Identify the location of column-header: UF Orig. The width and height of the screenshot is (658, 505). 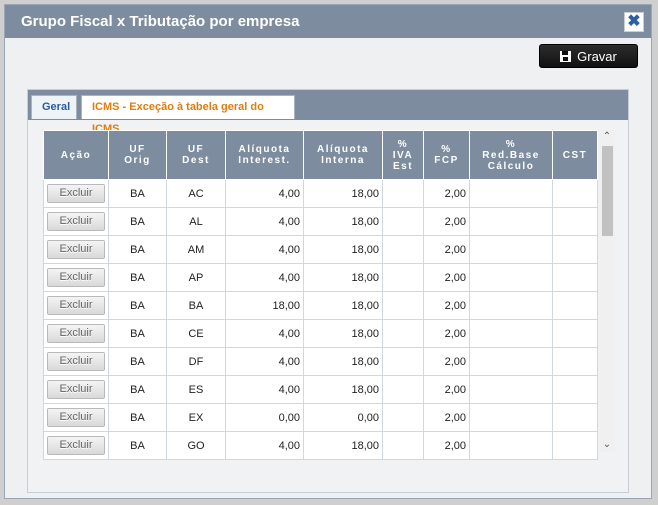
(137, 155).